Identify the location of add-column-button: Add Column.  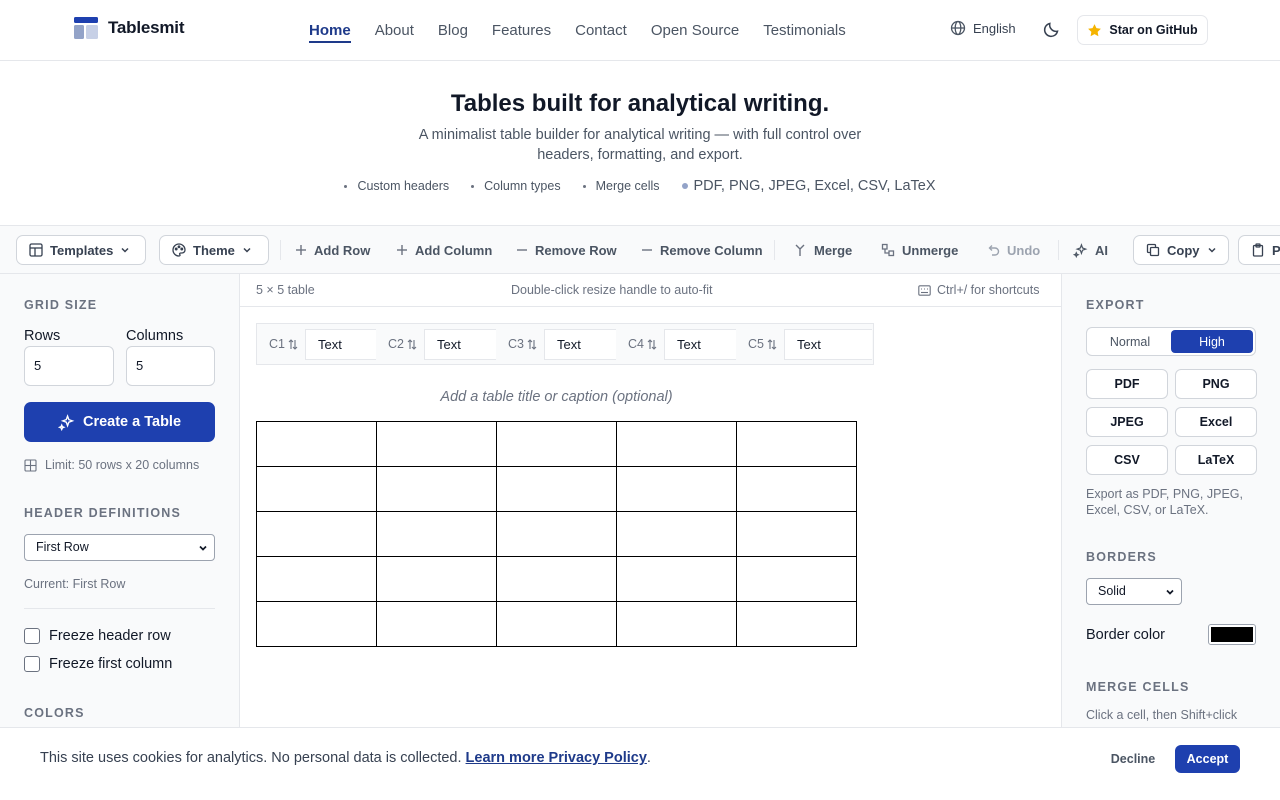
(444, 250).